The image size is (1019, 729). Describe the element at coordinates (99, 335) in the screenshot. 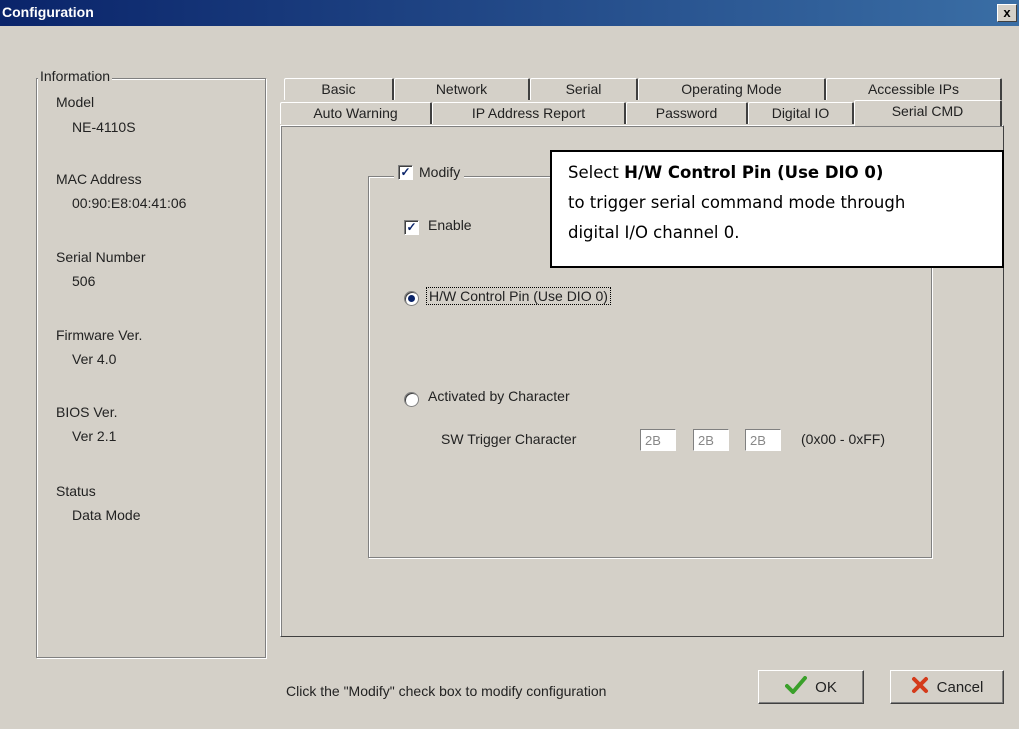

I see `firmware-version-label: Firmware Ver.` at that location.